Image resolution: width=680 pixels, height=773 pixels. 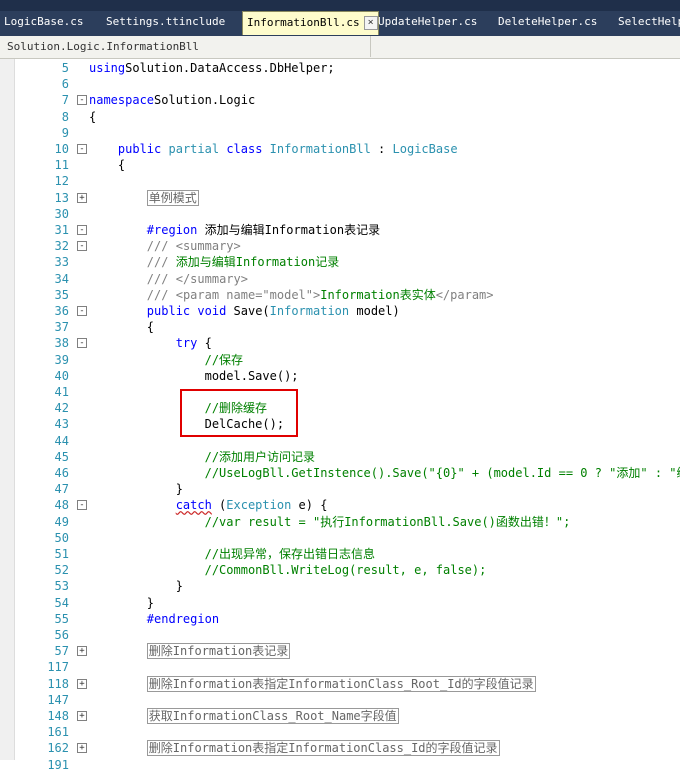 I want to click on code-text: 获取InformationClass_Root_Name字段值, so click(x=244, y=716).